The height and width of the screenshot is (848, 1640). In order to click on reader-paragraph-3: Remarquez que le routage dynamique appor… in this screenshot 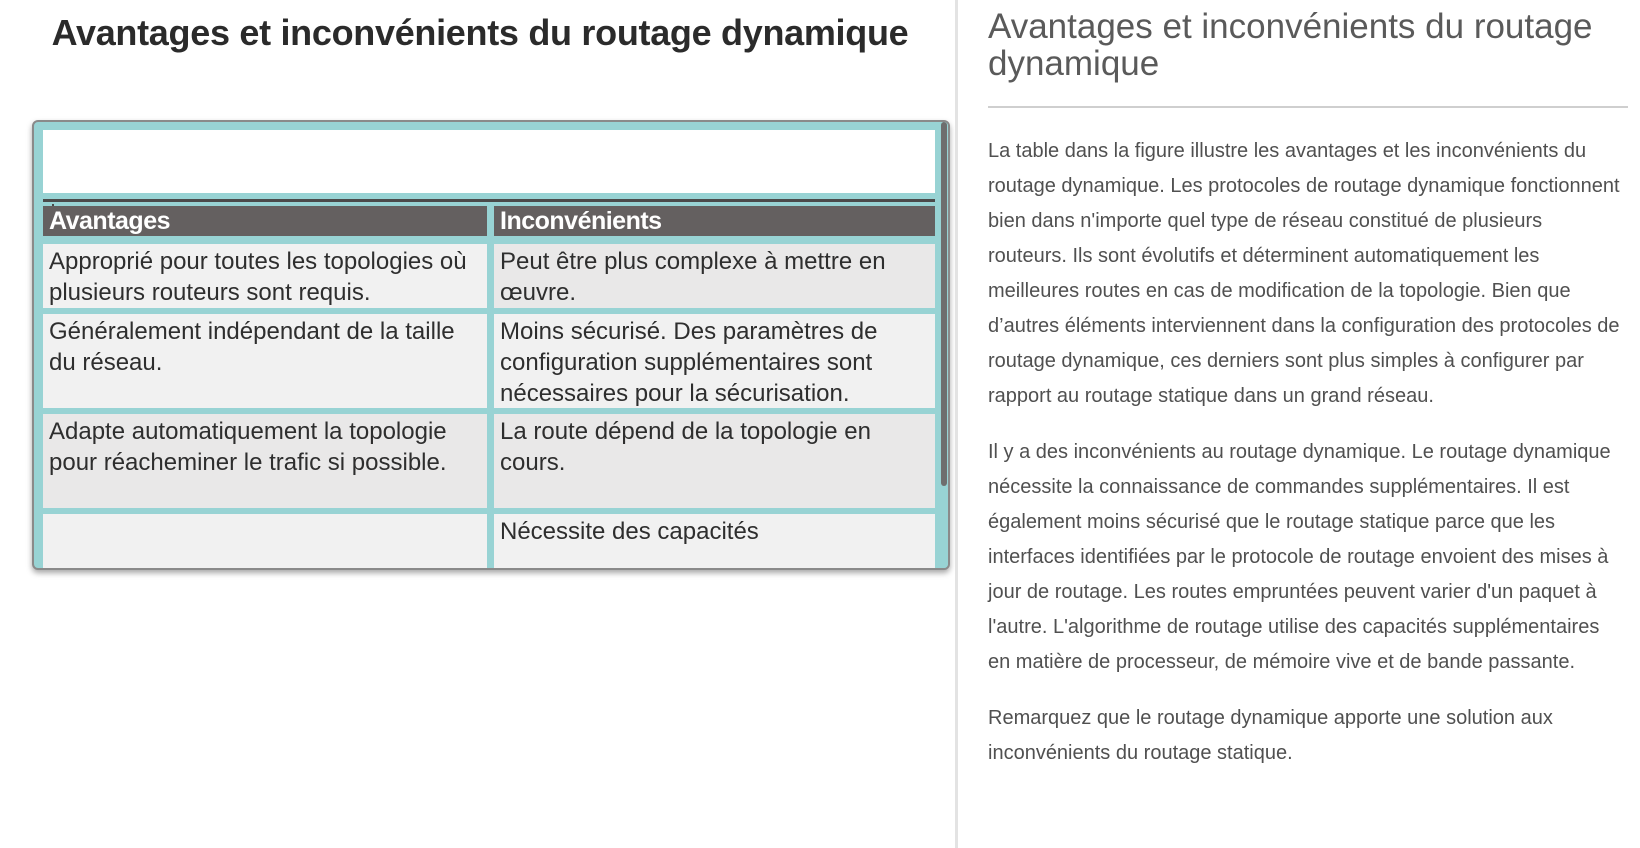, I will do `click(1270, 735)`.